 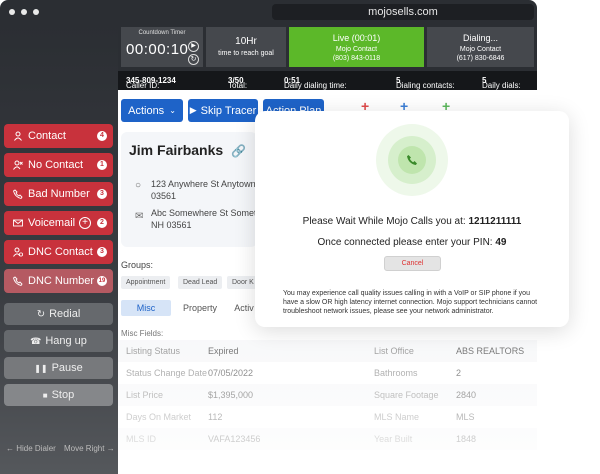 What do you see at coordinates (65, 314) in the screenshot?
I see `redial-label: Redial` at bounding box center [65, 314].